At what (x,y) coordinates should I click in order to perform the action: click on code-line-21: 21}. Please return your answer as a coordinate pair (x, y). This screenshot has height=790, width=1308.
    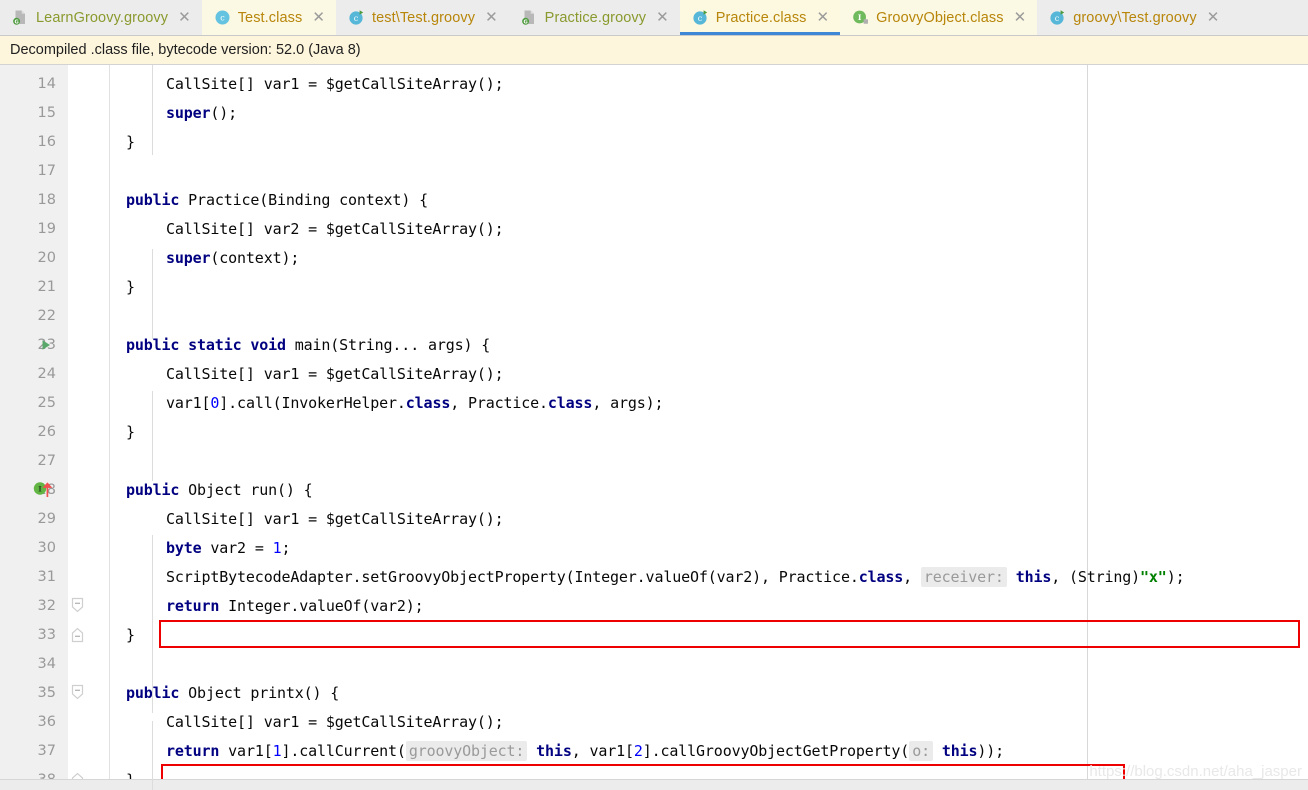
    Looking at the image, I should click on (654, 286).